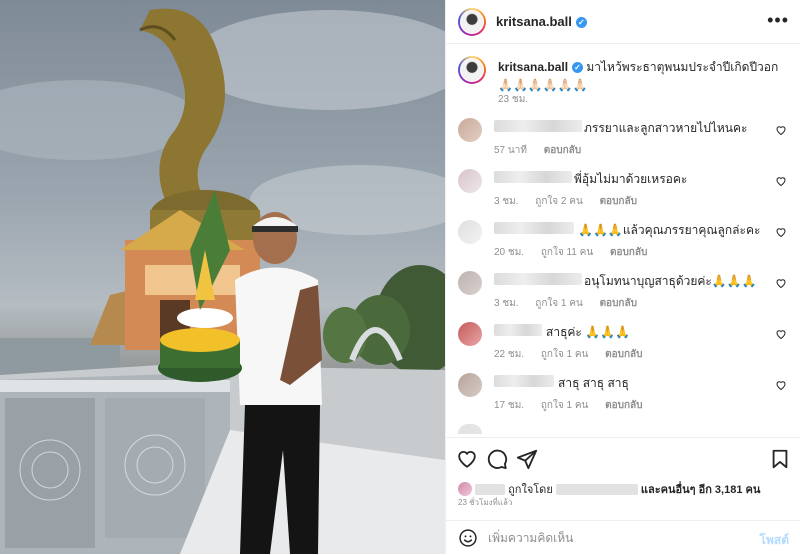  I want to click on comment-text: ภรรยาและลูกสาวหายไปไหนคะ, so click(666, 128).